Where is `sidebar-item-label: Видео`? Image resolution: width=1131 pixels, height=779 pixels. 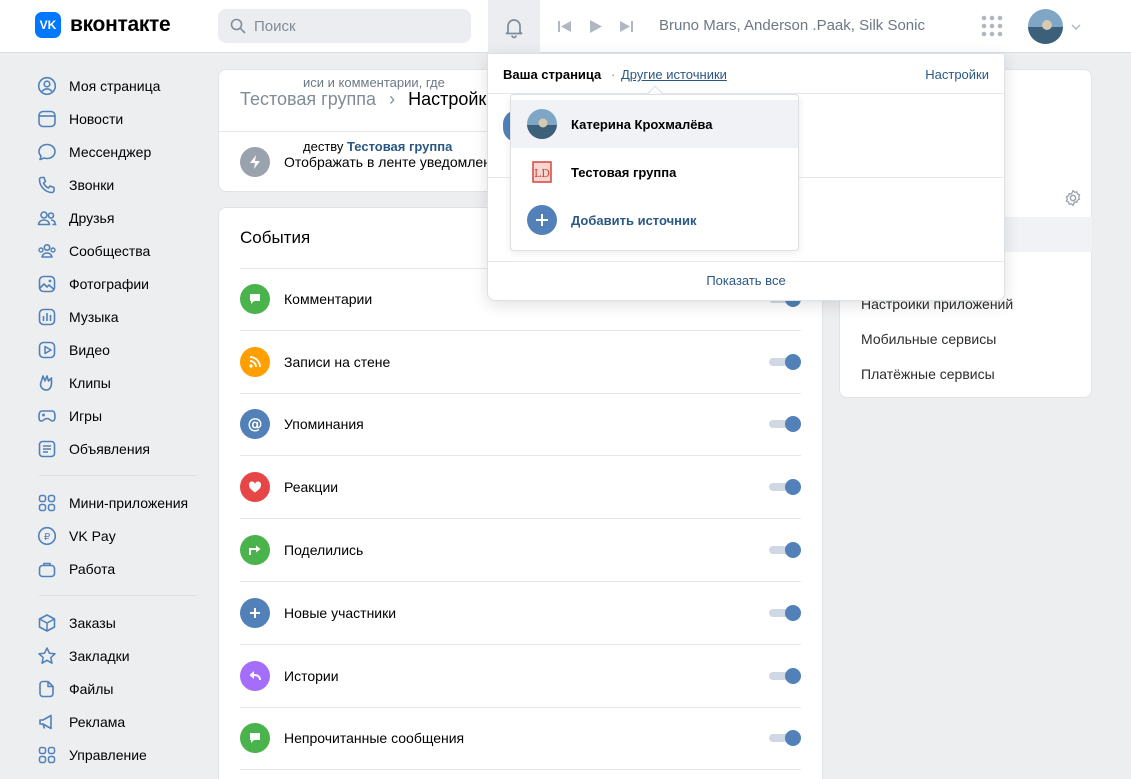 sidebar-item-label: Видео is located at coordinates (89, 349).